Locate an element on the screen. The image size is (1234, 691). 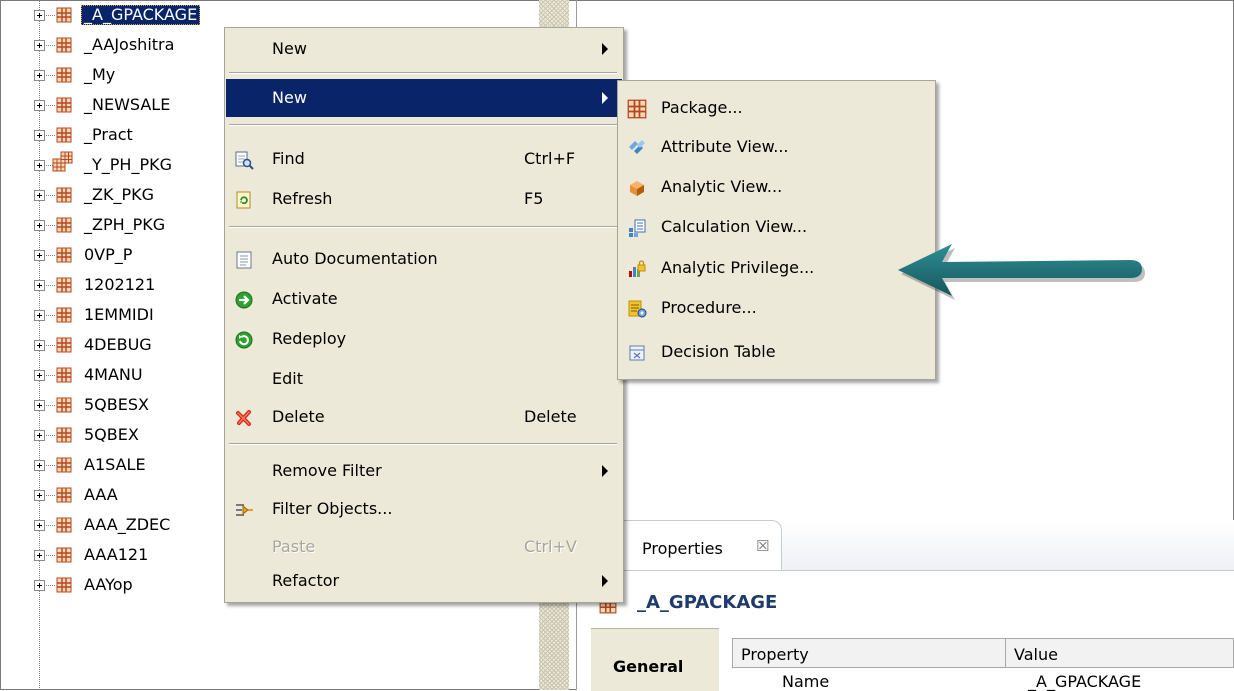
tree-item-label: _ZK_PKG is located at coordinates (119, 194).